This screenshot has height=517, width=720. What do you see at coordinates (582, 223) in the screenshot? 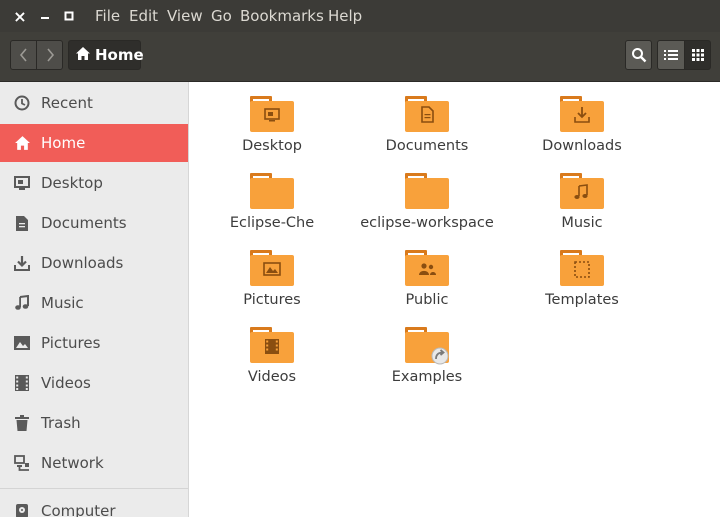
I see `file-label: Music` at bounding box center [582, 223].